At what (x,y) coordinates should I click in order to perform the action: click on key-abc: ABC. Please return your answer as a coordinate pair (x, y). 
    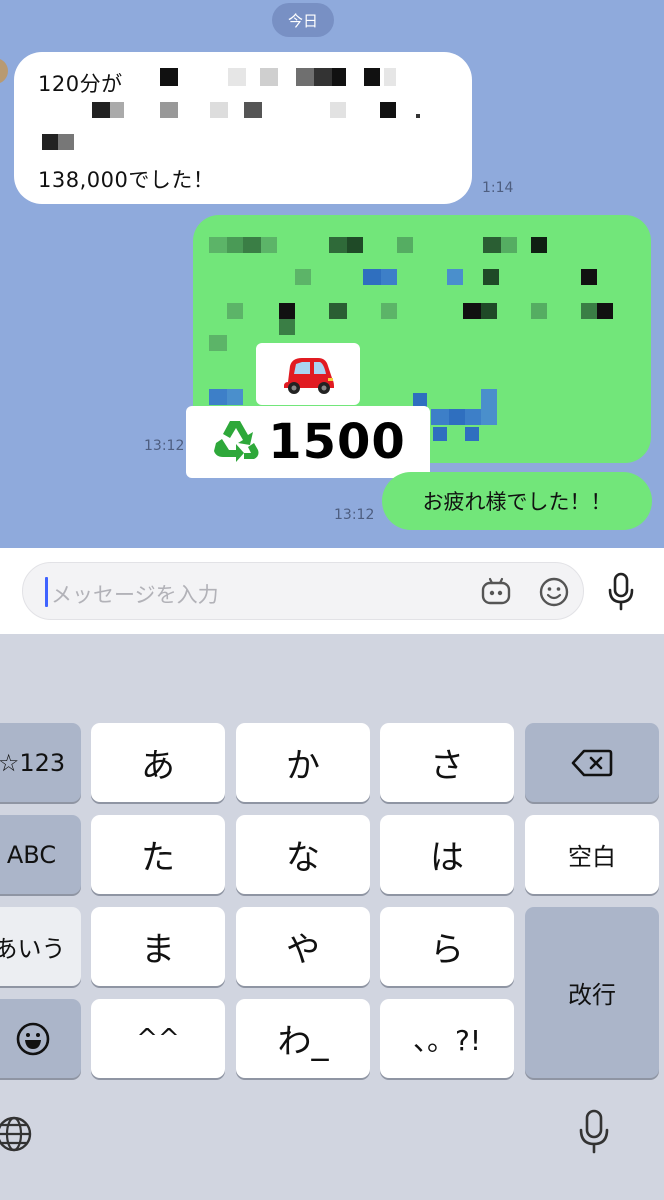
    Looking at the image, I should click on (40, 854).